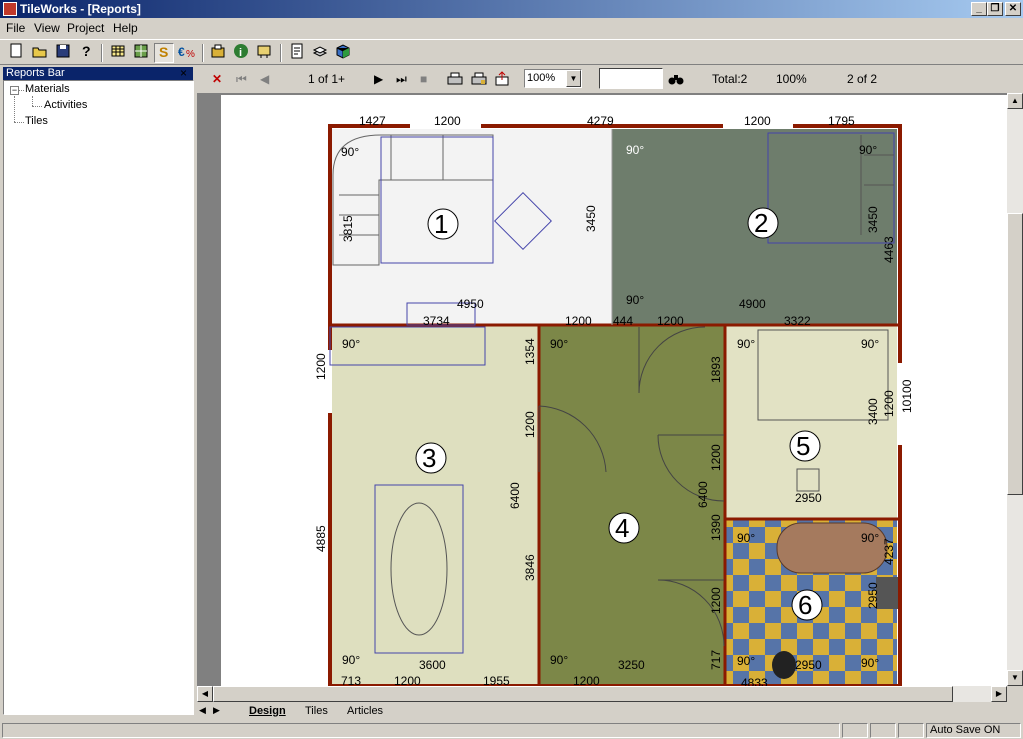 This screenshot has width=1023, height=739. What do you see at coordinates (591, 218) in the screenshot?
I see `svg-text: 3450` at bounding box center [591, 218].